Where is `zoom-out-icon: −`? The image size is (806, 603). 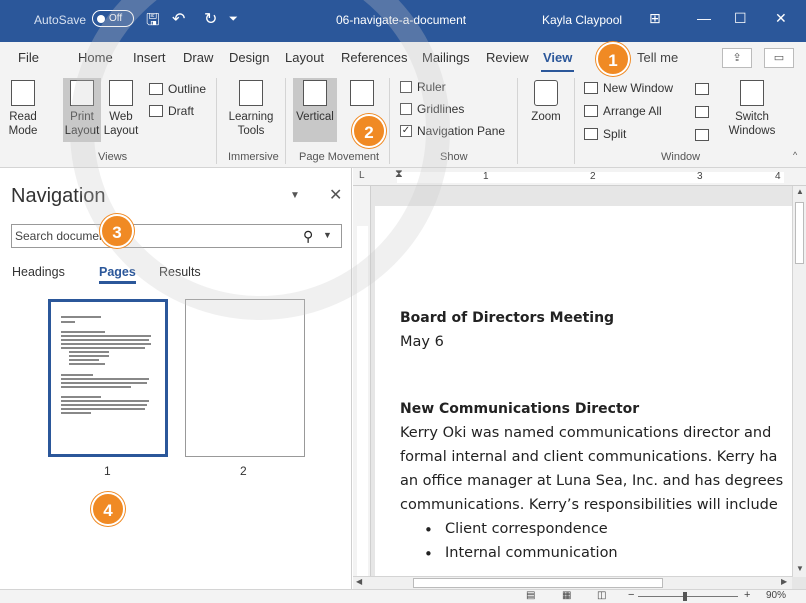 zoom-out-icon: − is located at coordinates (631, 595).